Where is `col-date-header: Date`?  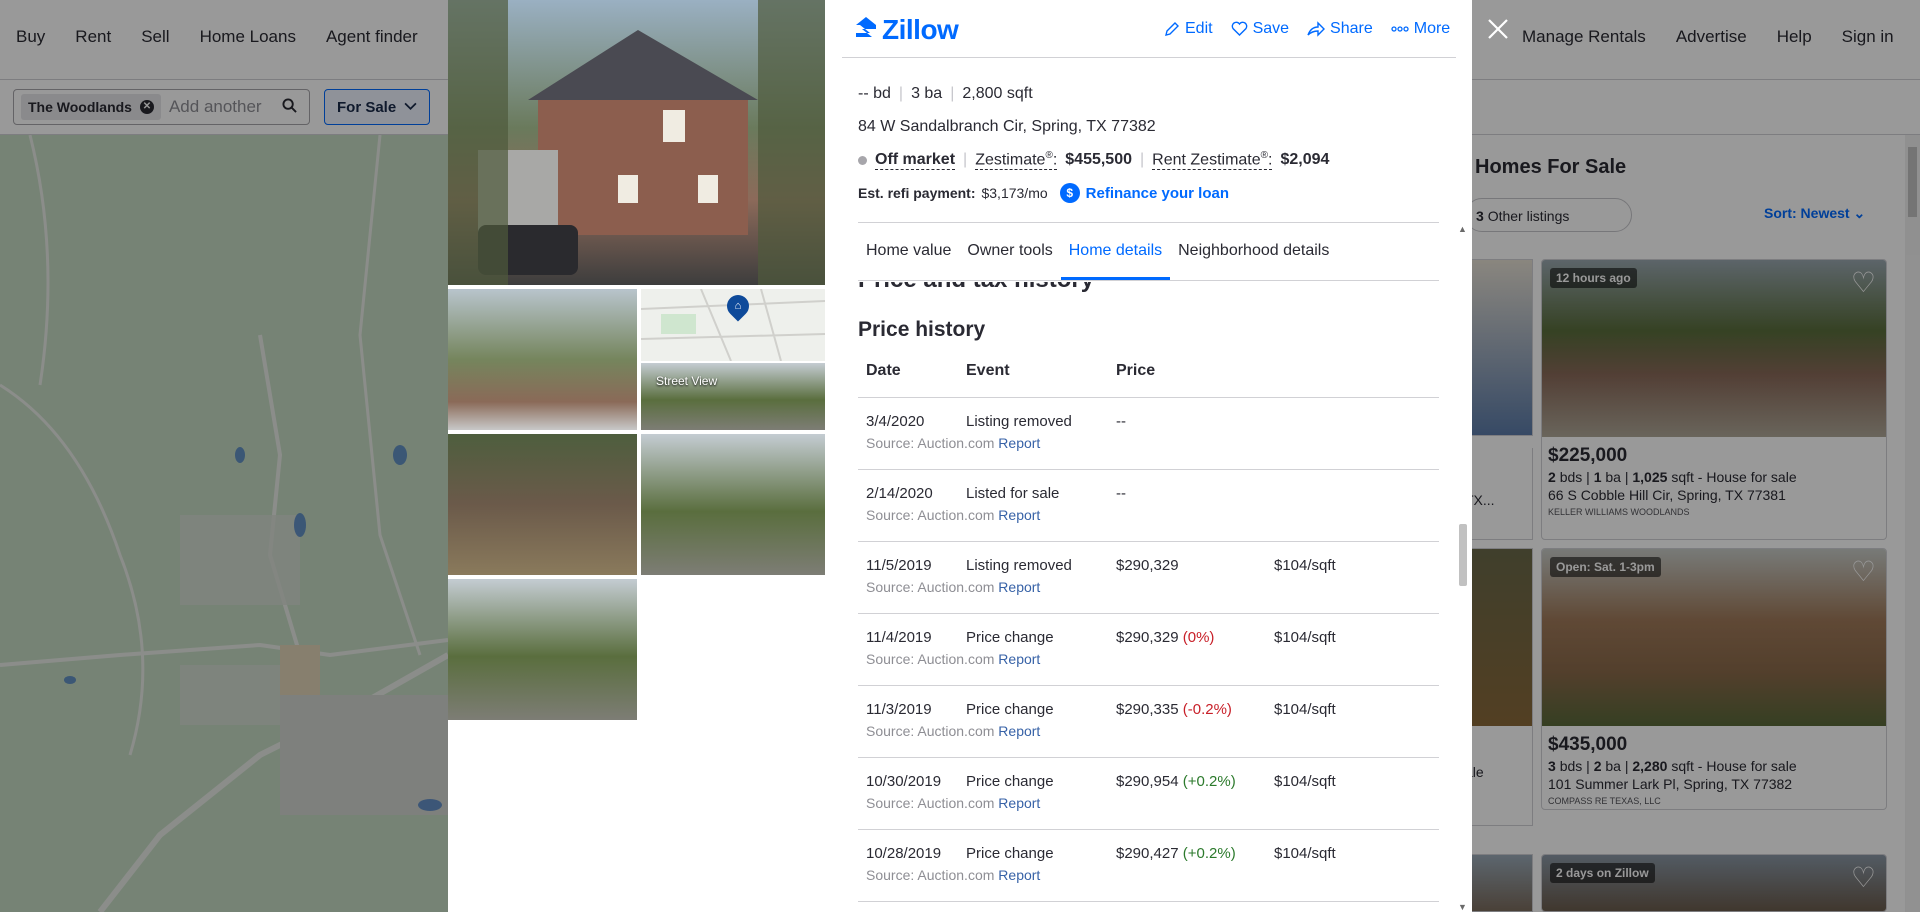 col-date-header: Date is located at coordinates (883, 370).